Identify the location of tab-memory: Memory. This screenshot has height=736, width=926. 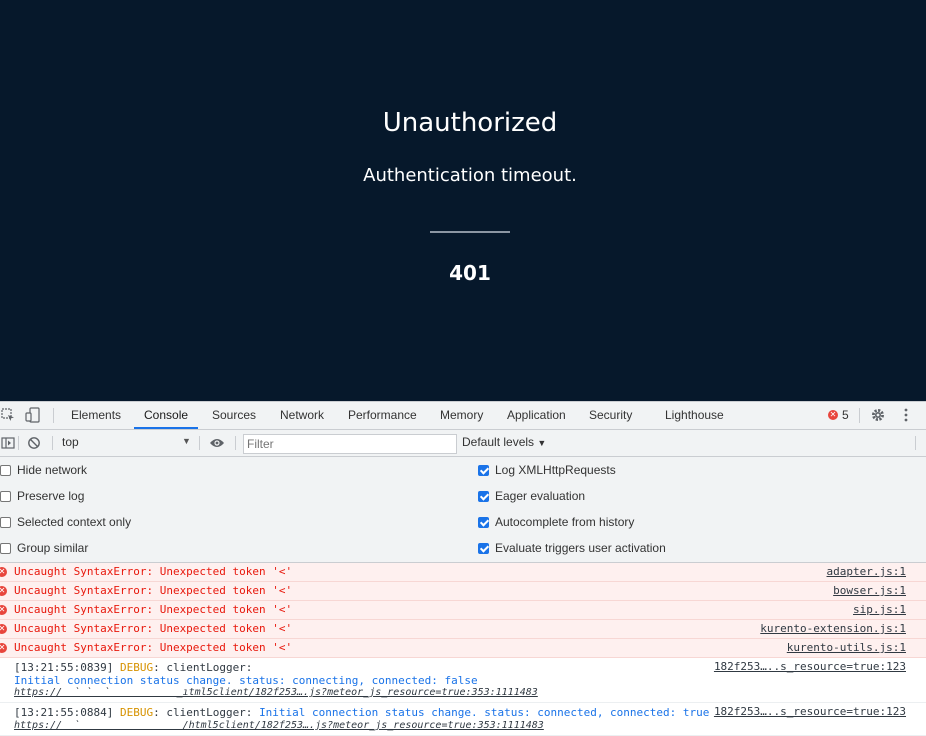
(461, 415).